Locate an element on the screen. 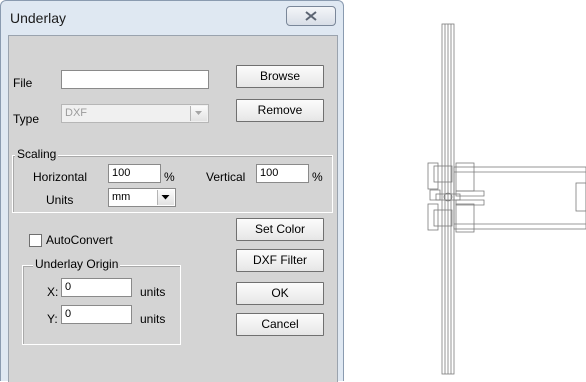  dxf-filter-button: DXF Filter is located at coordinates (280, 260).